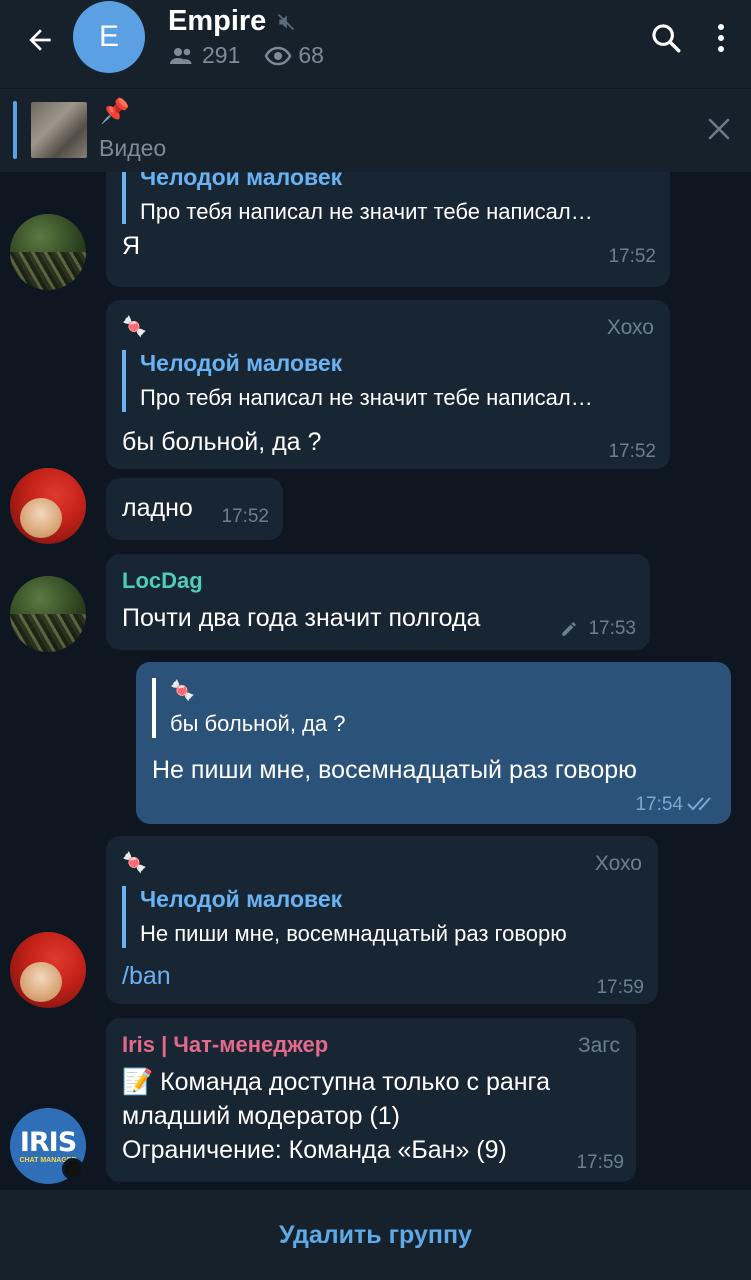  I want to click on members-icon, so click(181, 55).